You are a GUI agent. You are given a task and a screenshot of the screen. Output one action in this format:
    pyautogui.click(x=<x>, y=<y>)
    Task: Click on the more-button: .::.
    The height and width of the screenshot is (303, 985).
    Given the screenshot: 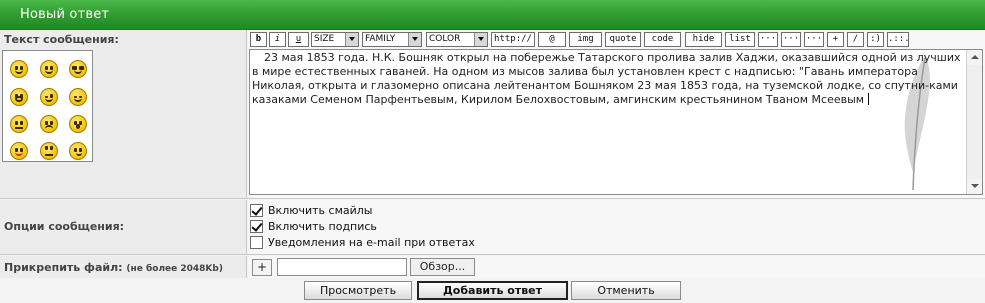 What is the action you would take?
    pyautogui.click(x=898, y=39)
    